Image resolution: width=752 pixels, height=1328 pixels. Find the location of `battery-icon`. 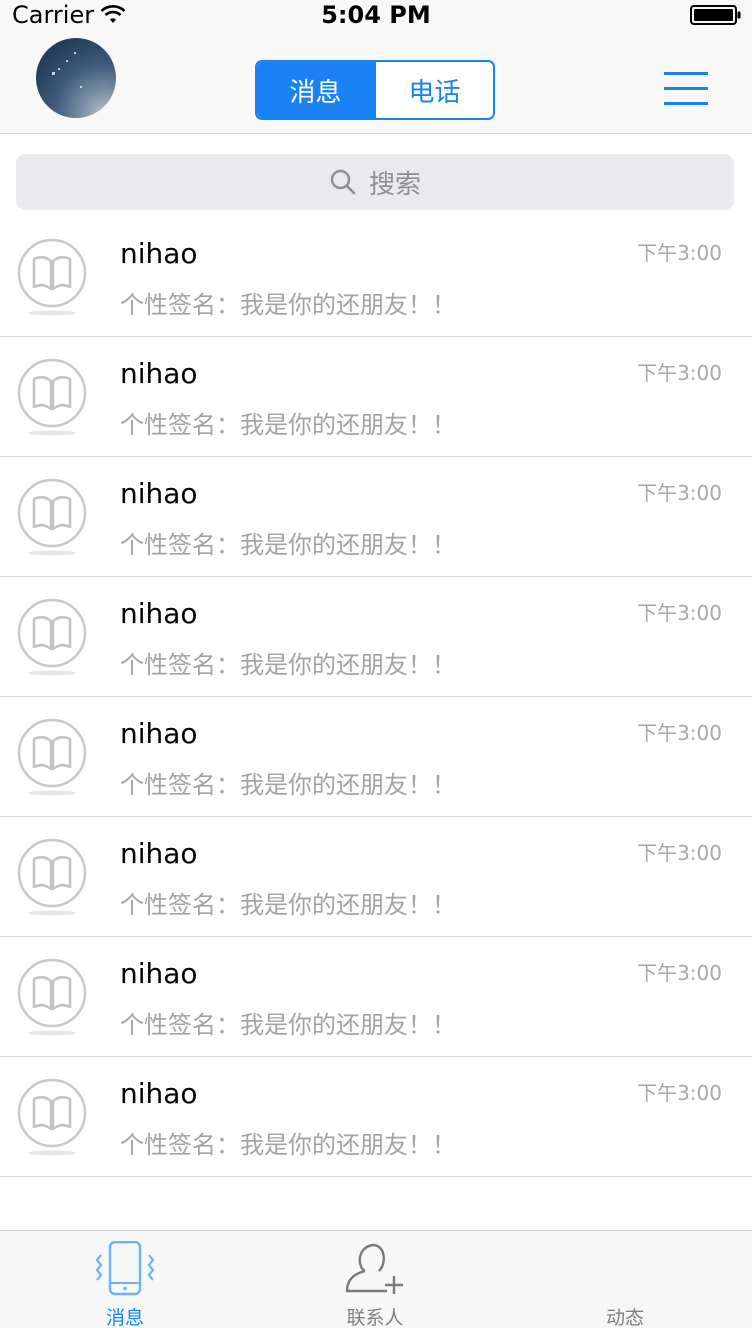

battery-icon is located at coordinates (715, 15).